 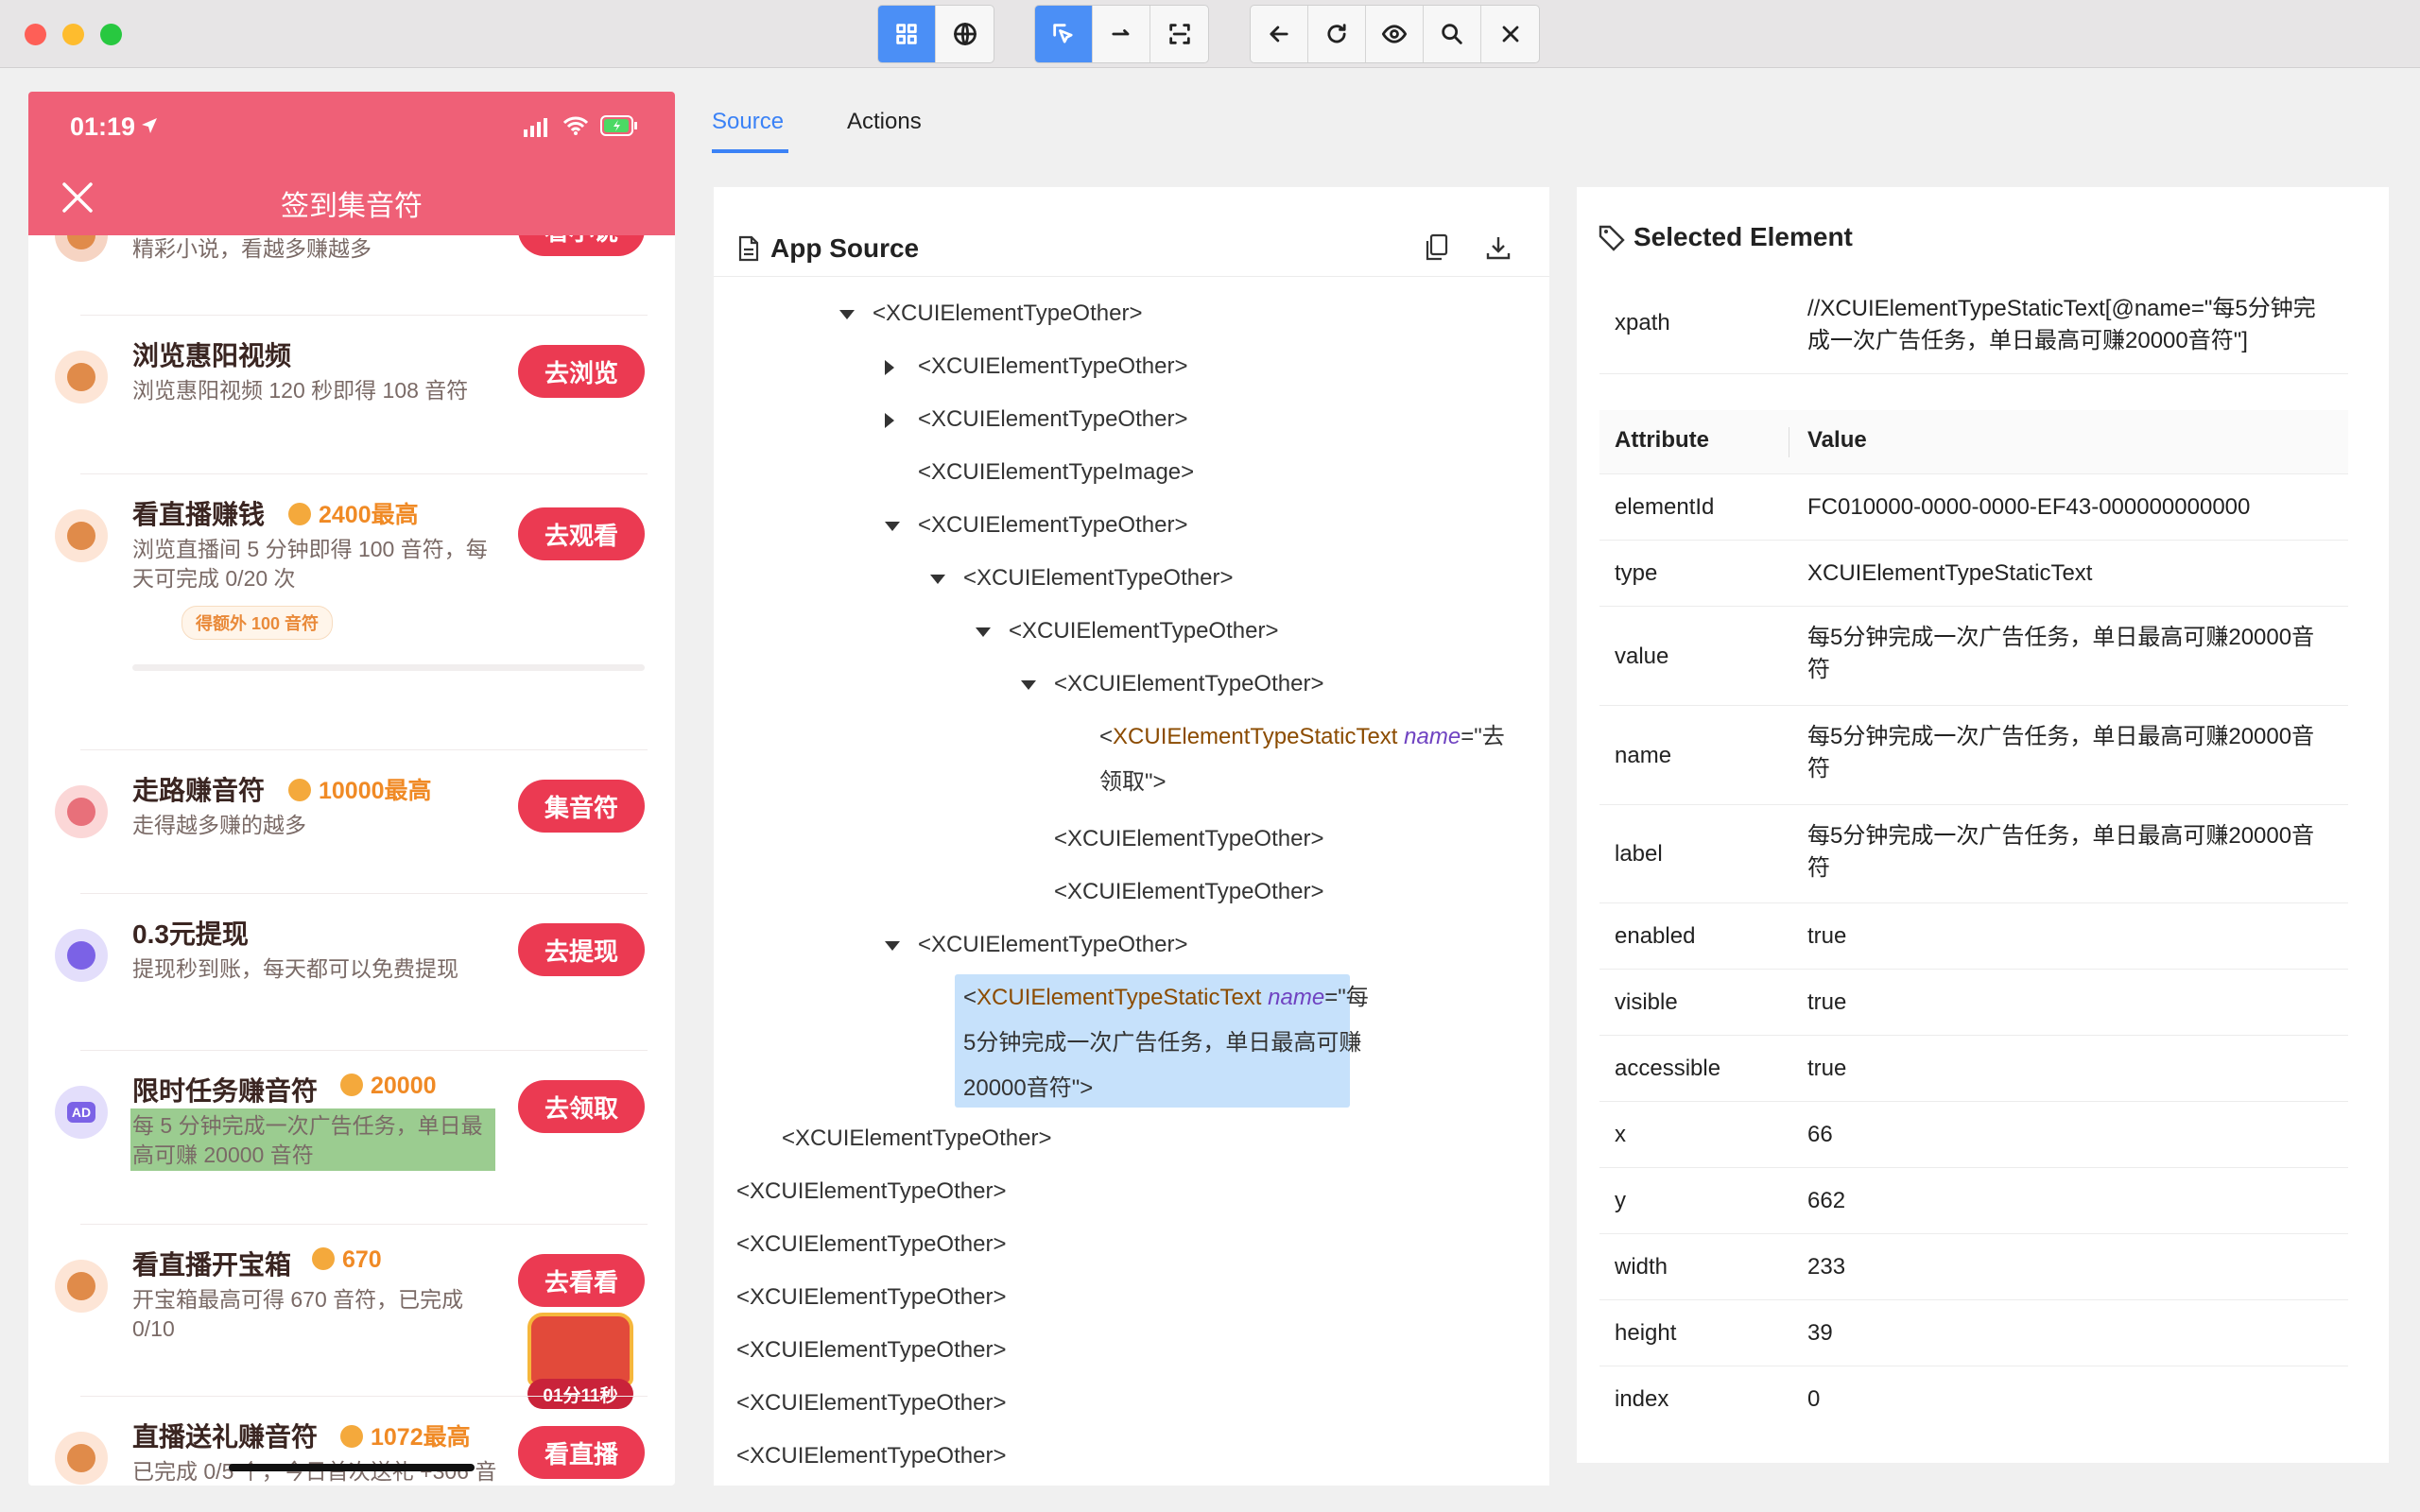 What do you see at coordinates (111, 34) in the screenshot?
I see `zoom-window-button` at bounding box center [111, 34].